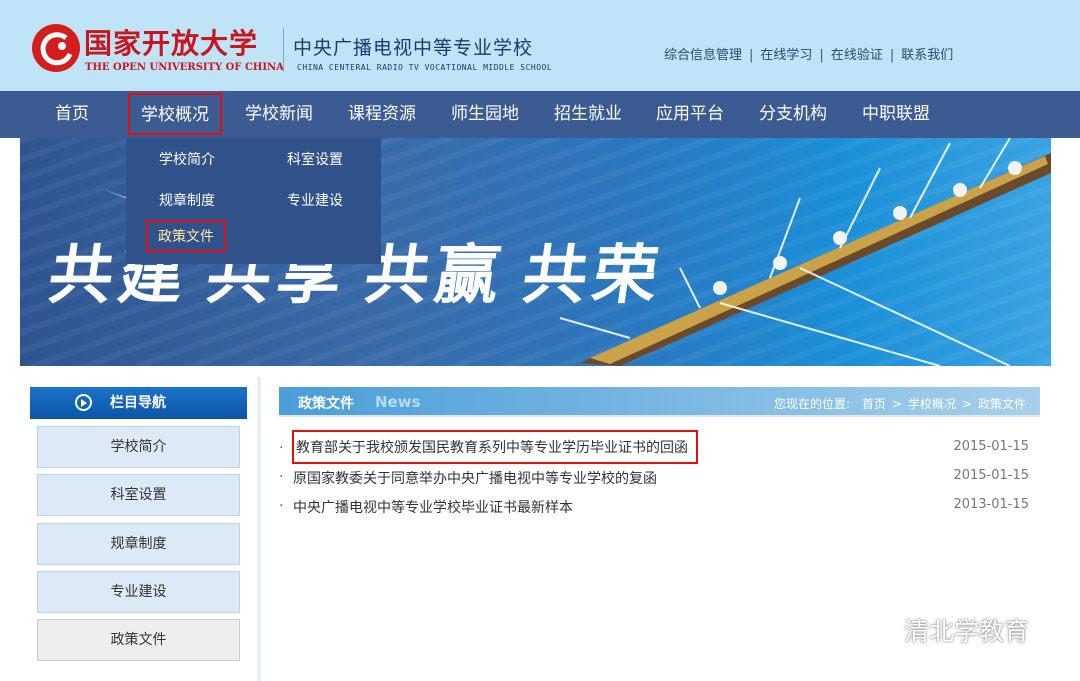 The image size is (1080, 681). Describe the element at coordinates (659, 402) in the screenshot. I see `section-header: 政策文件 News 您现在的位置: 首页 > 学校概况 > 政策文件` at that location.